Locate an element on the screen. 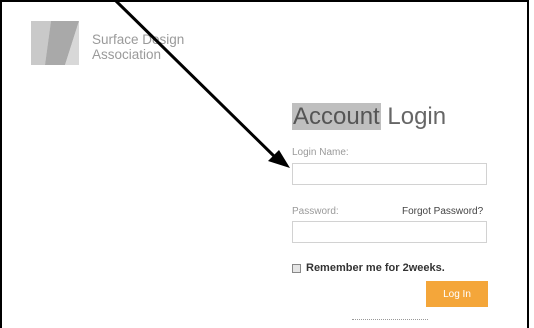  remember-me-checkbox is located at coordinates (296, 268).